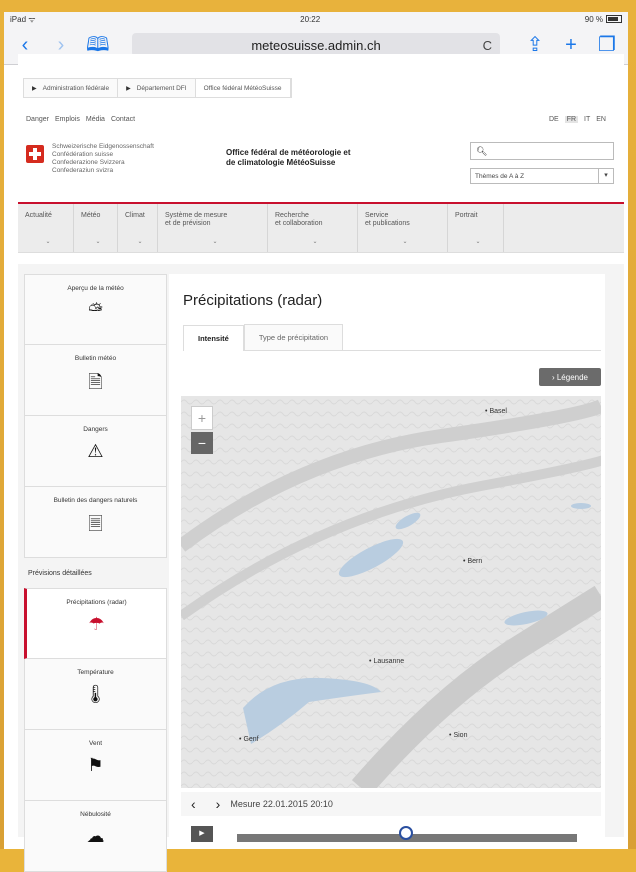 Image resolution: width=636 pixels, height=872 pixels. I want to click on zoom-in-button: +, so click(202, 418).